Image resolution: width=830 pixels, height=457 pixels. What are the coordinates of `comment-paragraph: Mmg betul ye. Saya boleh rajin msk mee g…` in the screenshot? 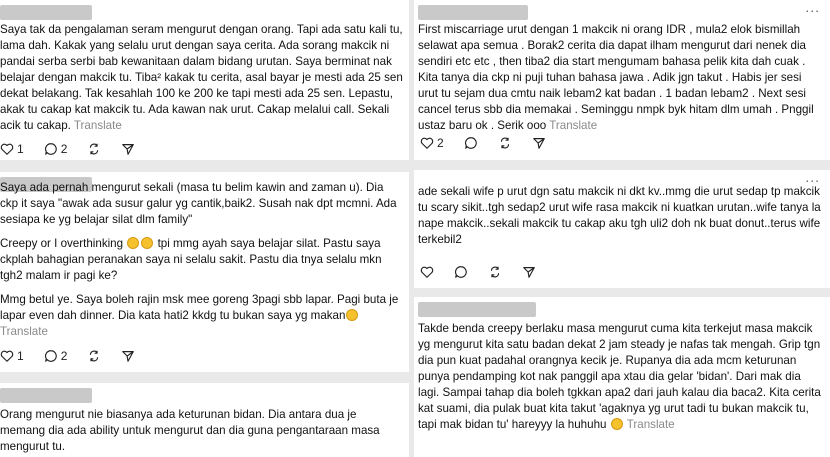 It's located at (199, 315).